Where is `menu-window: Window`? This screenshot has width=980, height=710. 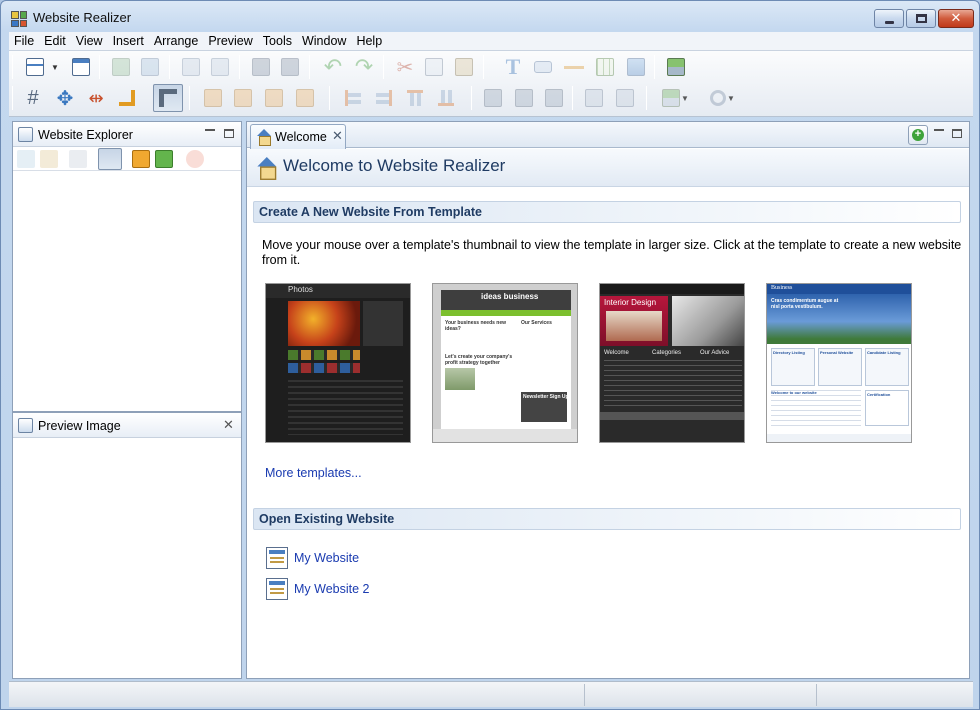
menu-window: Window is located at coordinates (324, 41).